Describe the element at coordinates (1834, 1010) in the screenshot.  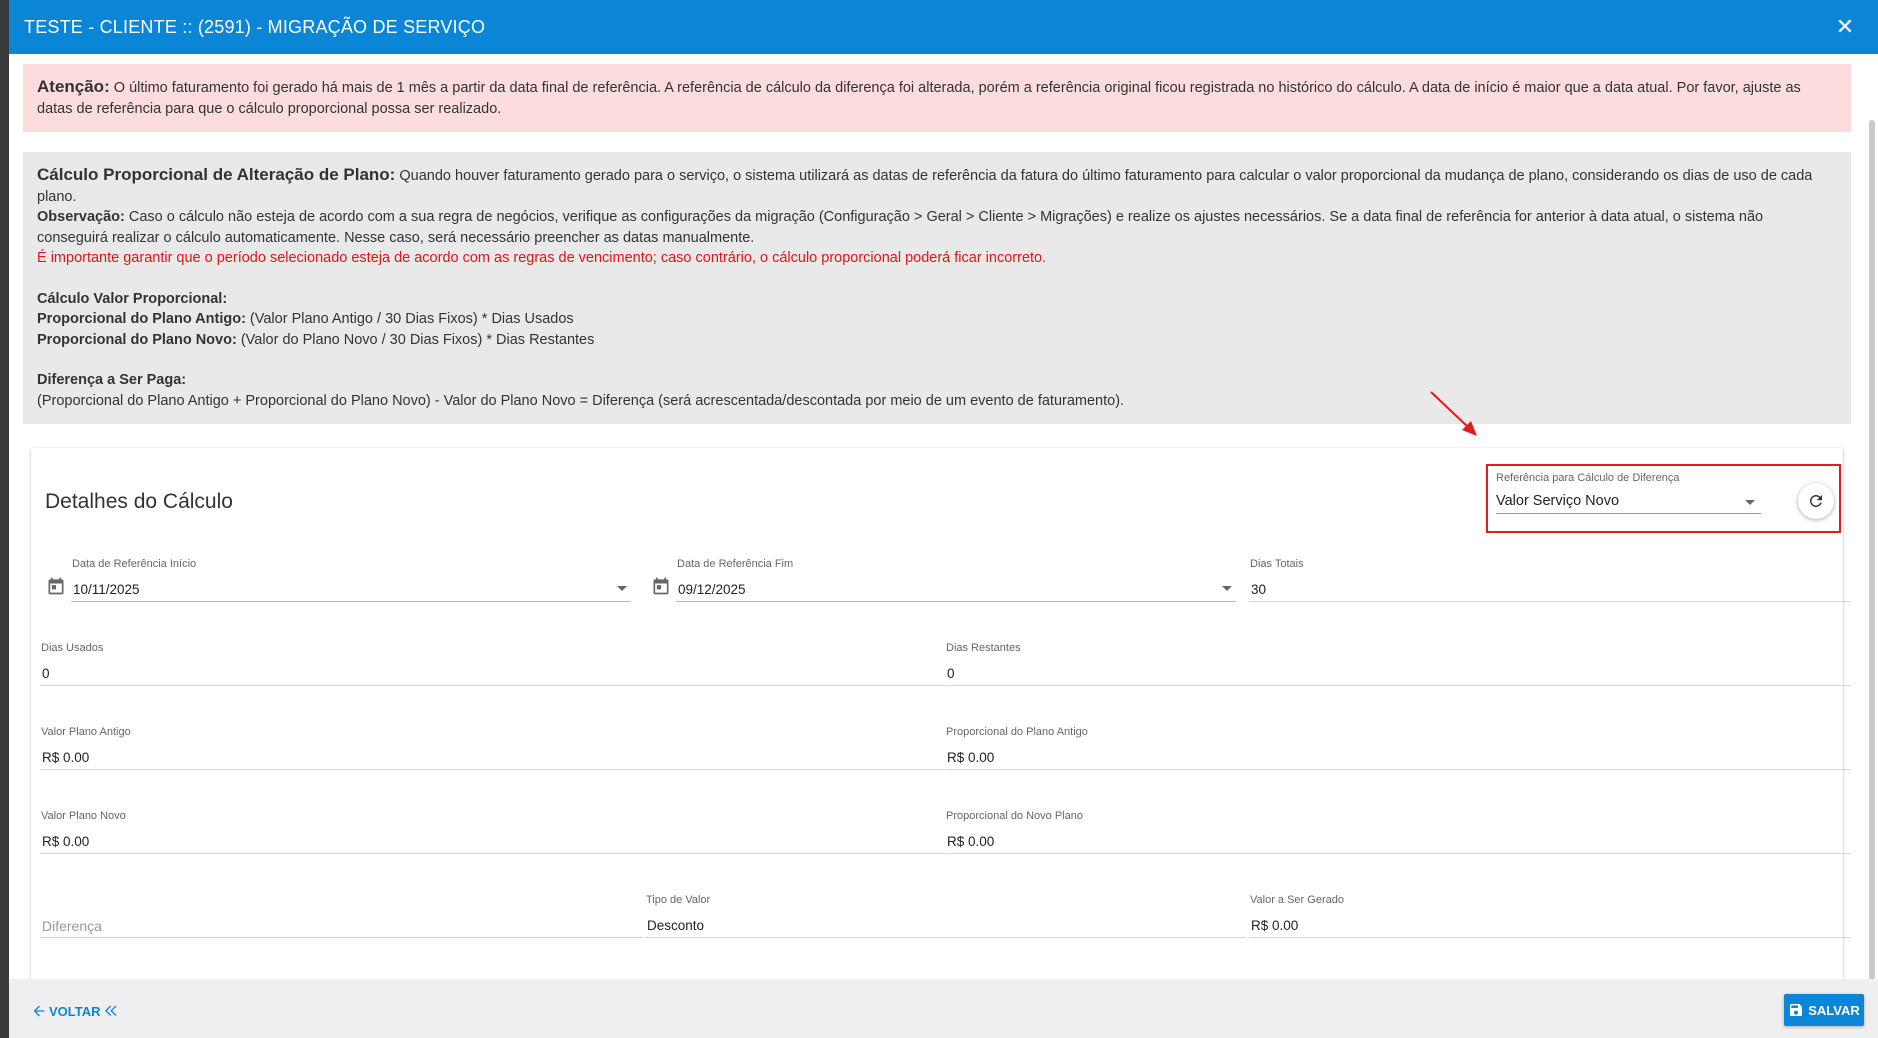
I see `save-label: SALVAR` at that location.